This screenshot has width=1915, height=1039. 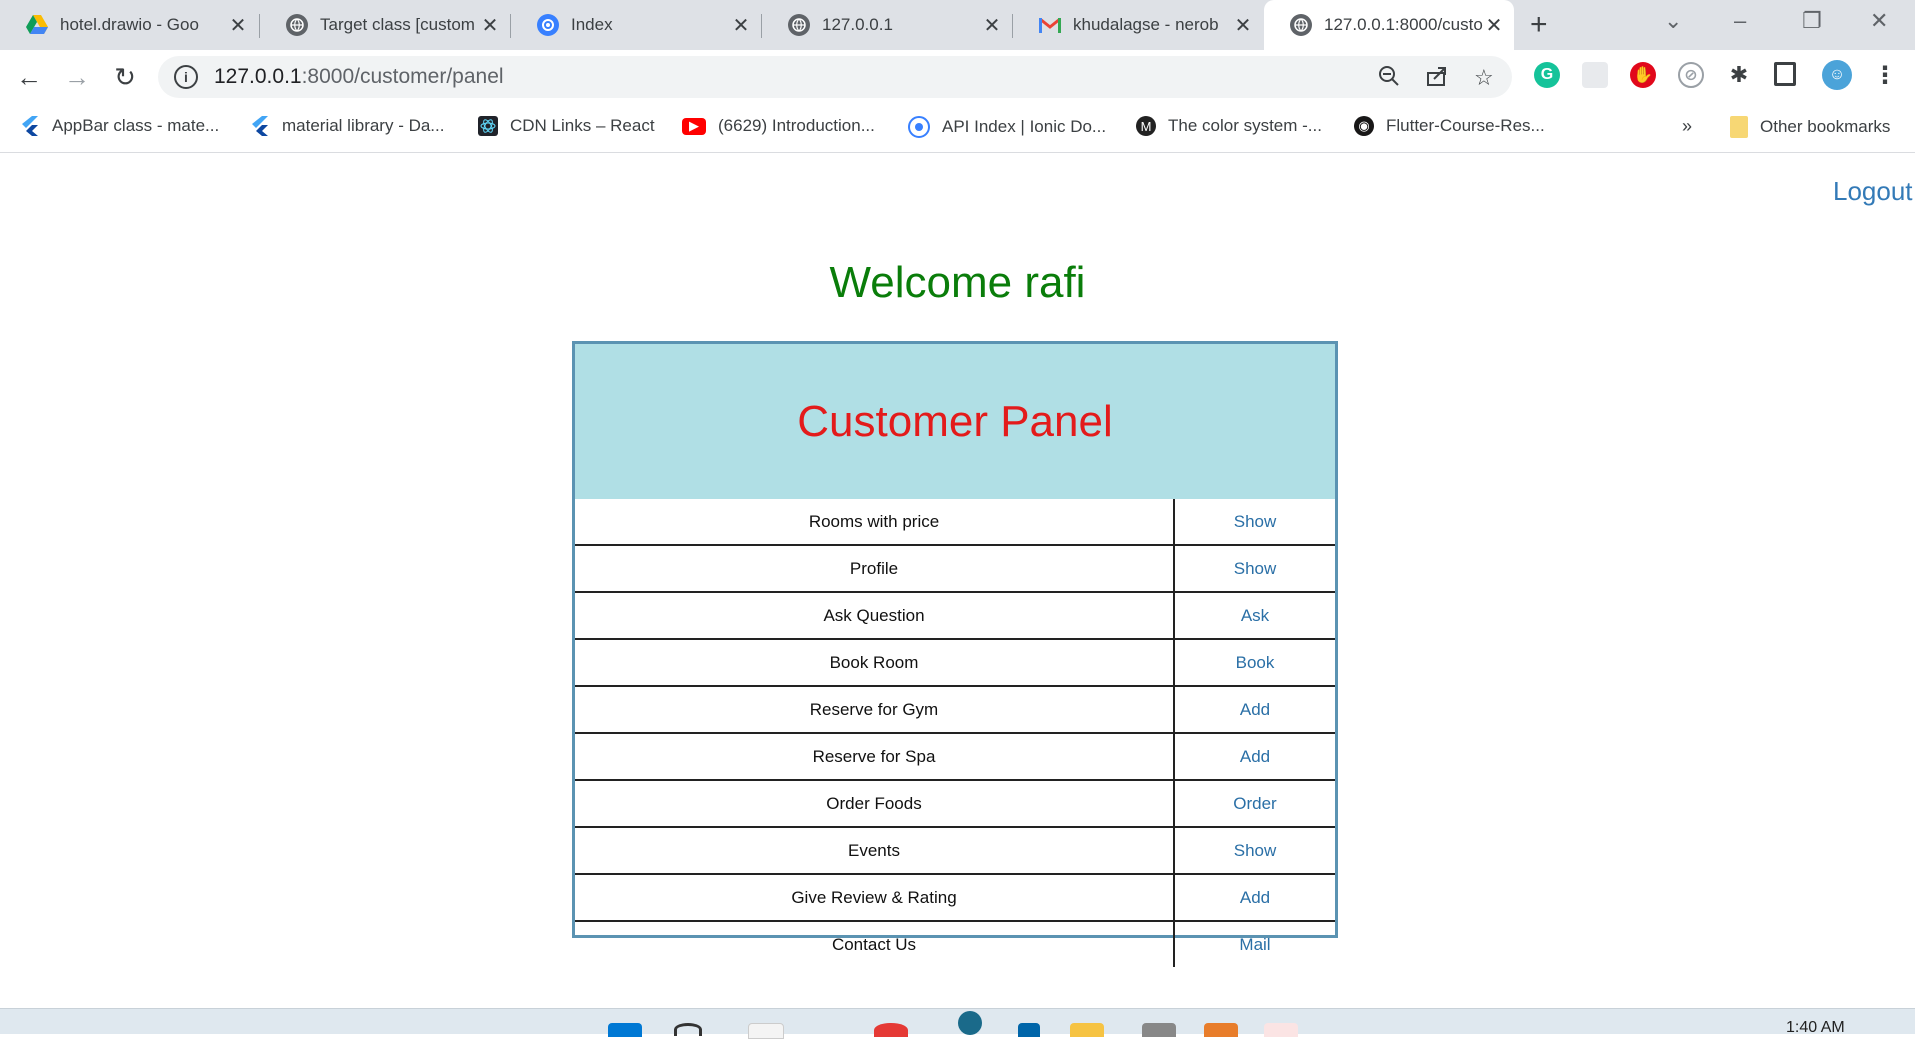 I want to click on row-label: Book Room, so click(x=875, y=663).